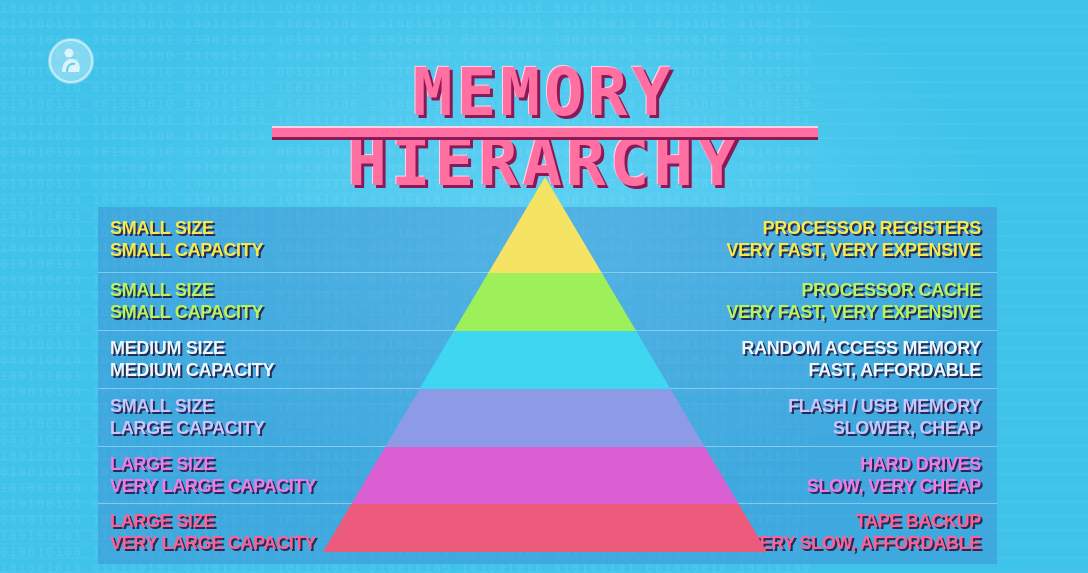 The height and width of the screenshot is (573, 1088). Describe the element at coordinates (545, 132) in the screenshot. I see `title-underline` at that location.